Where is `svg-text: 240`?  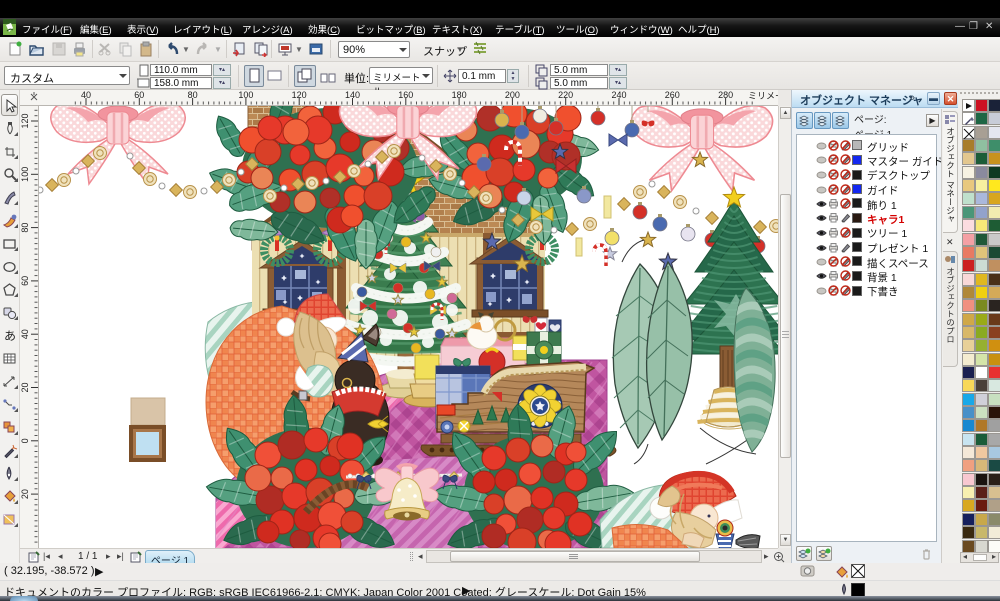 svg-text: 240 is located at coordinates (618, 95).